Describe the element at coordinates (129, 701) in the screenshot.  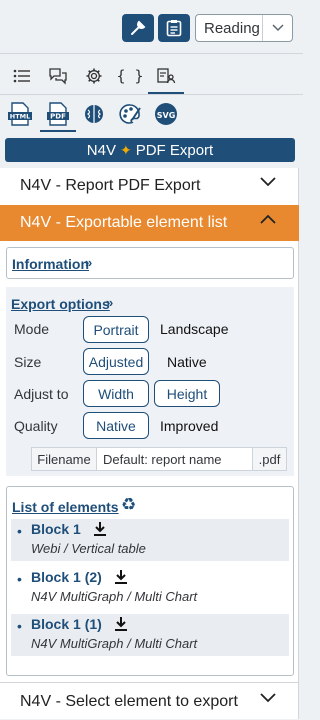
I see `section-title: N4V - Select element to export` at that location.